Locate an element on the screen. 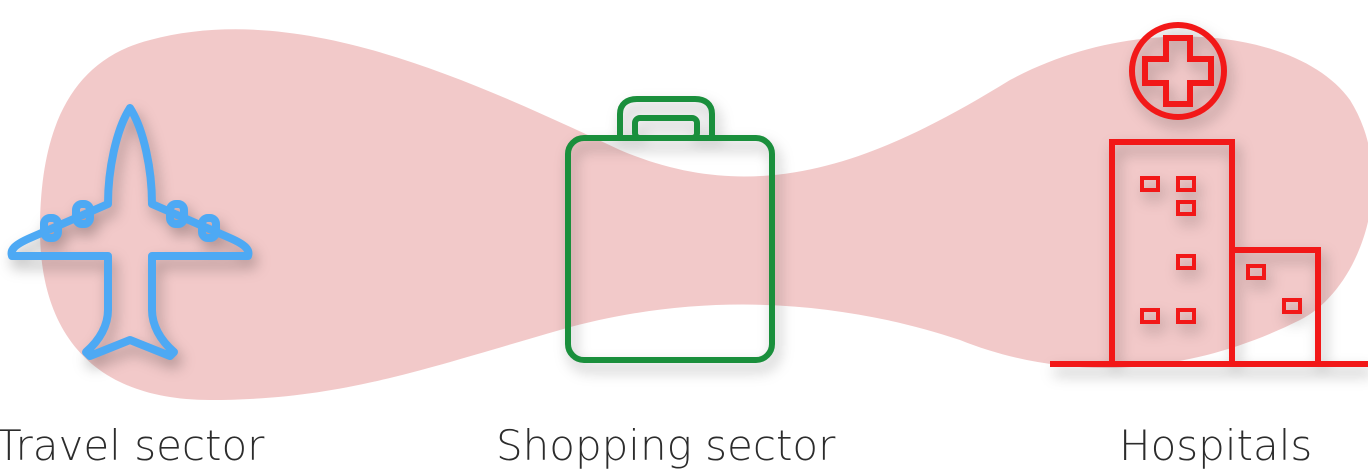 The height and width of the screenshot is (474, 1368). hospitals-label: Hospitals is located at coordinates (1216, 445).